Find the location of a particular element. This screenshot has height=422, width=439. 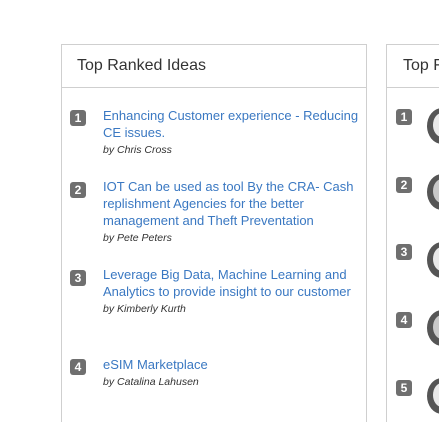

author-name: Kimberly Kurth is located at coordinates (151, 309).